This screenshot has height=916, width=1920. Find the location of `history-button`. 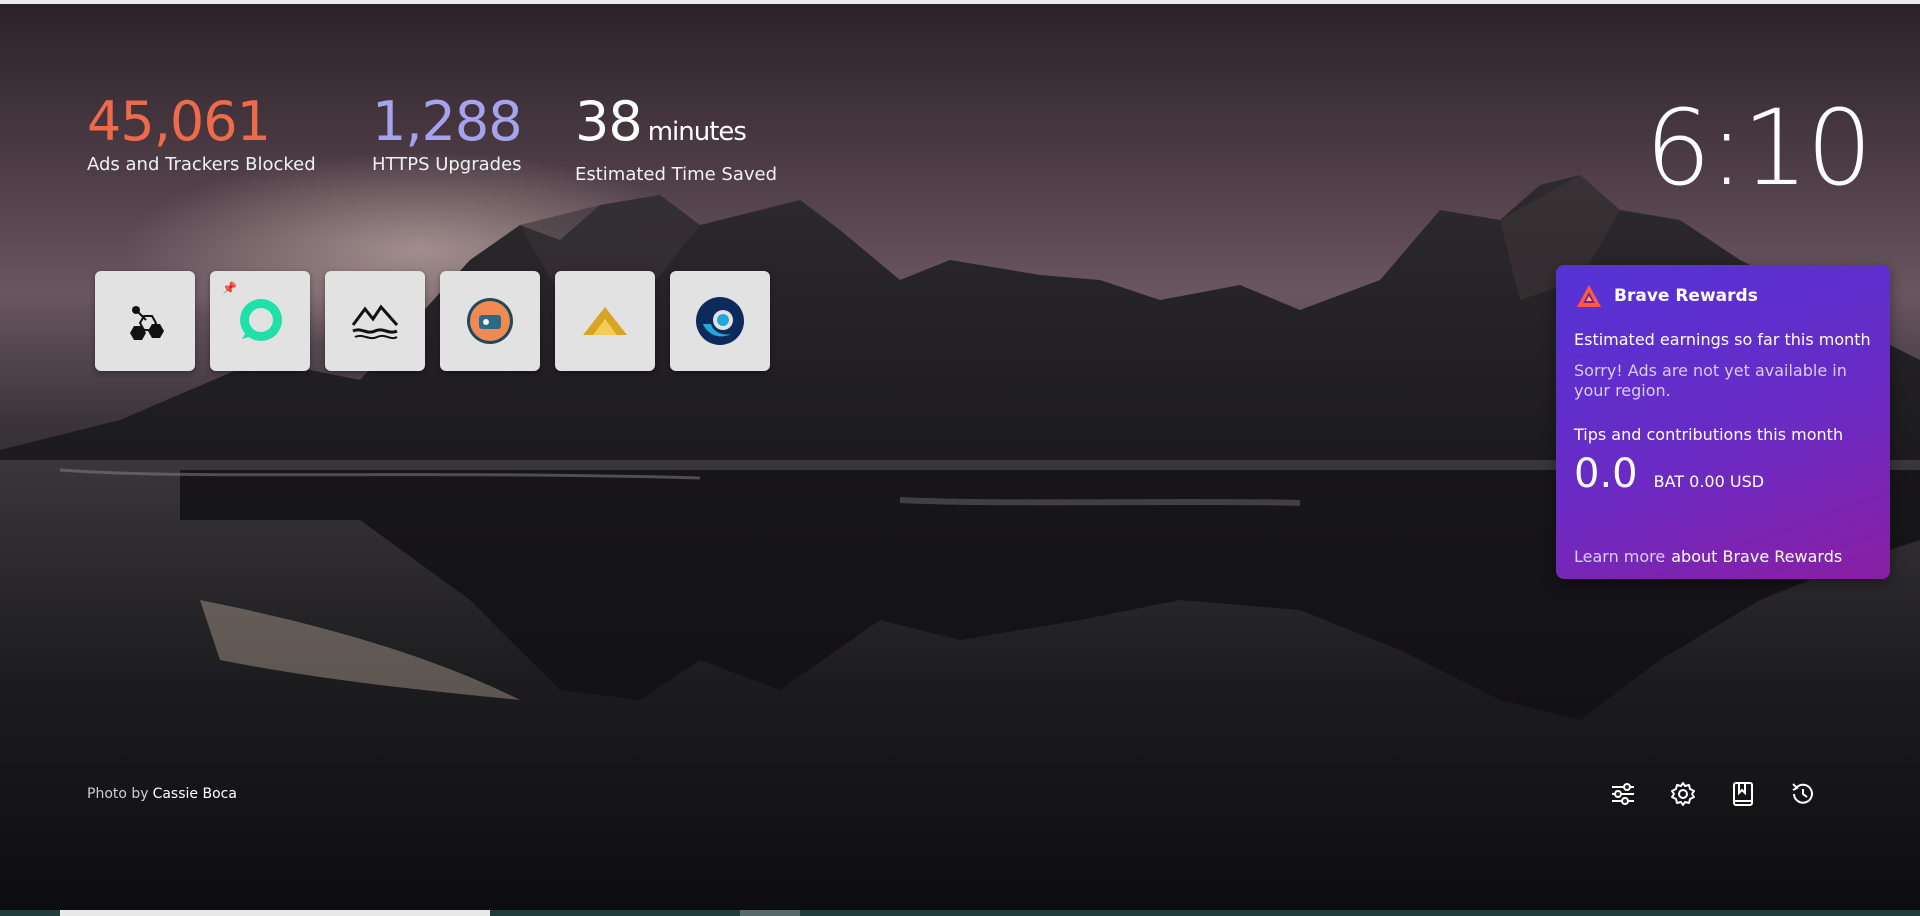

history-button is located at coordinates (1803, 794).